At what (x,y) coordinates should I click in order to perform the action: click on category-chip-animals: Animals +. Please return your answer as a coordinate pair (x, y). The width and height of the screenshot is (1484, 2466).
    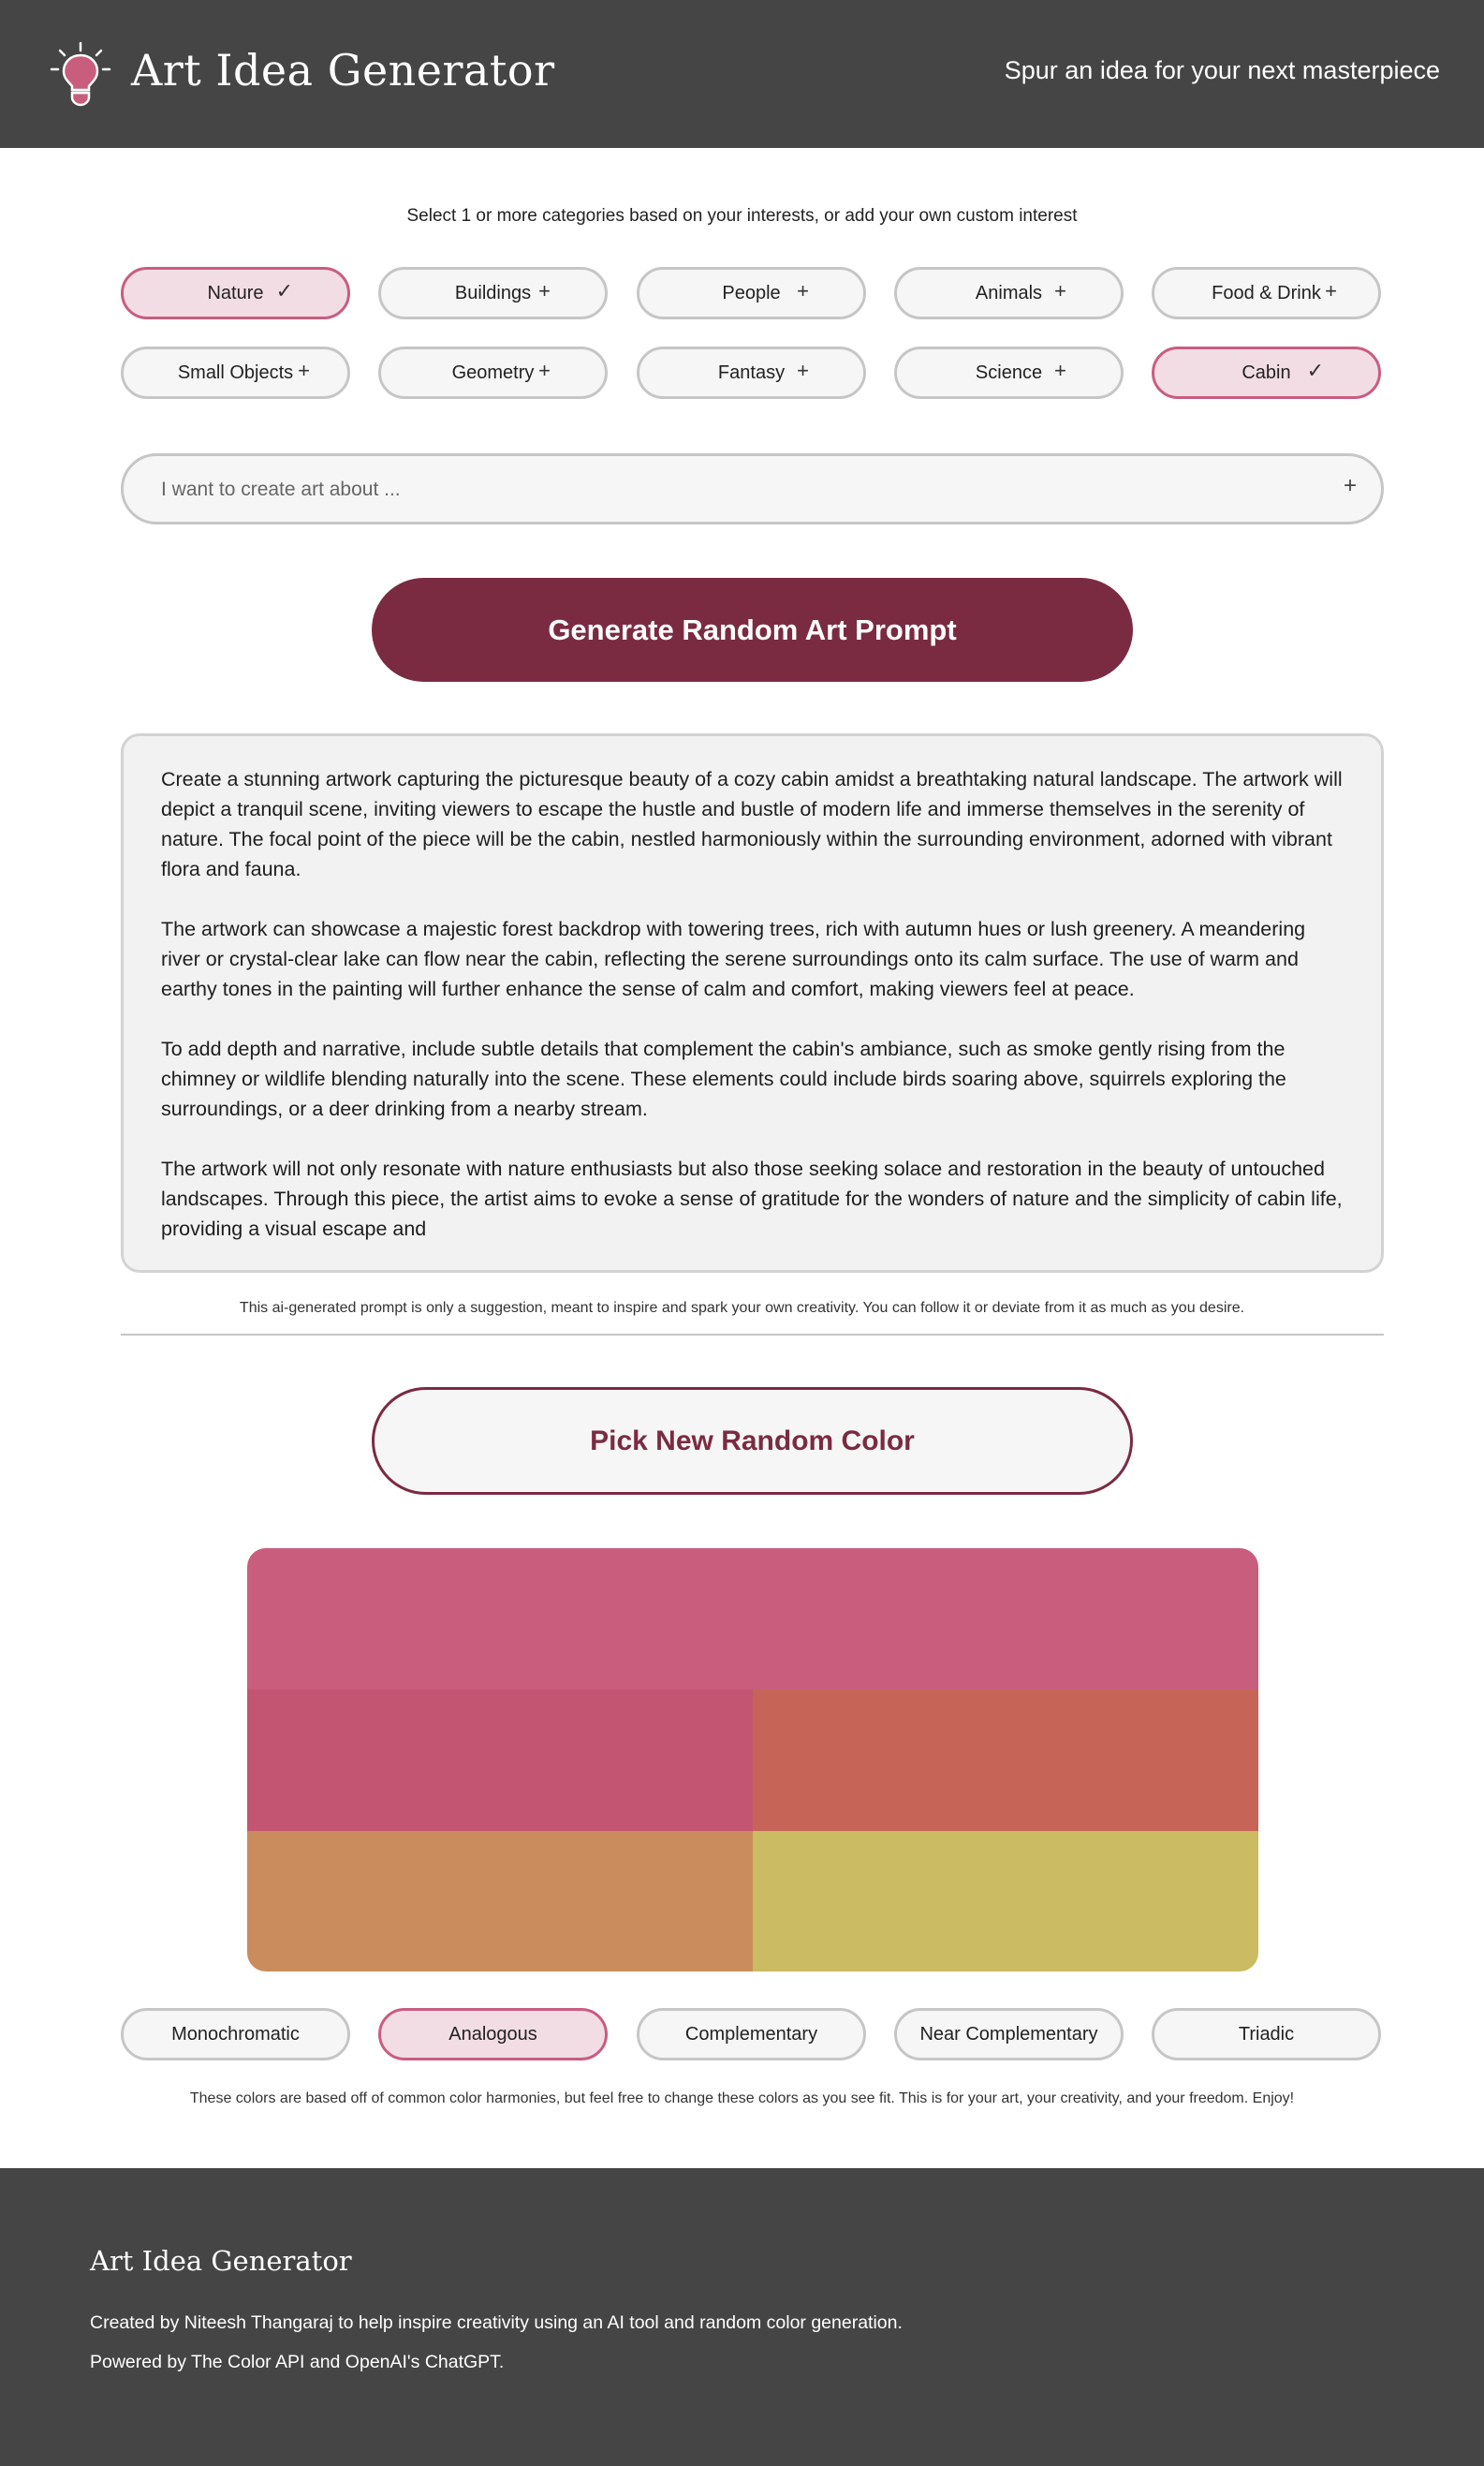
    Looking at the image, I should click on (1009, 293).